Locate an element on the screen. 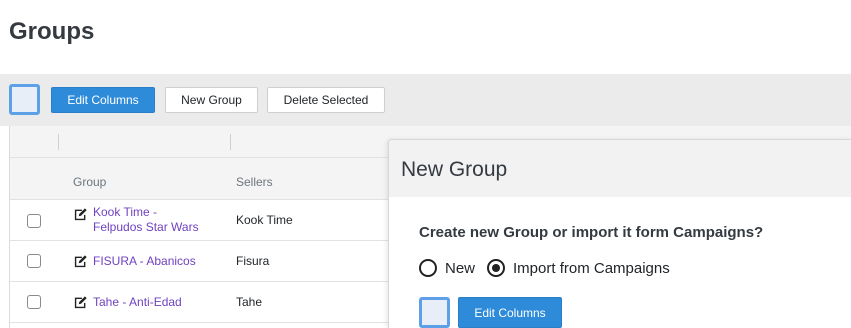 This screenshot has width=851, height=328. modal-title: New Group is located at coordinates (454, 169).